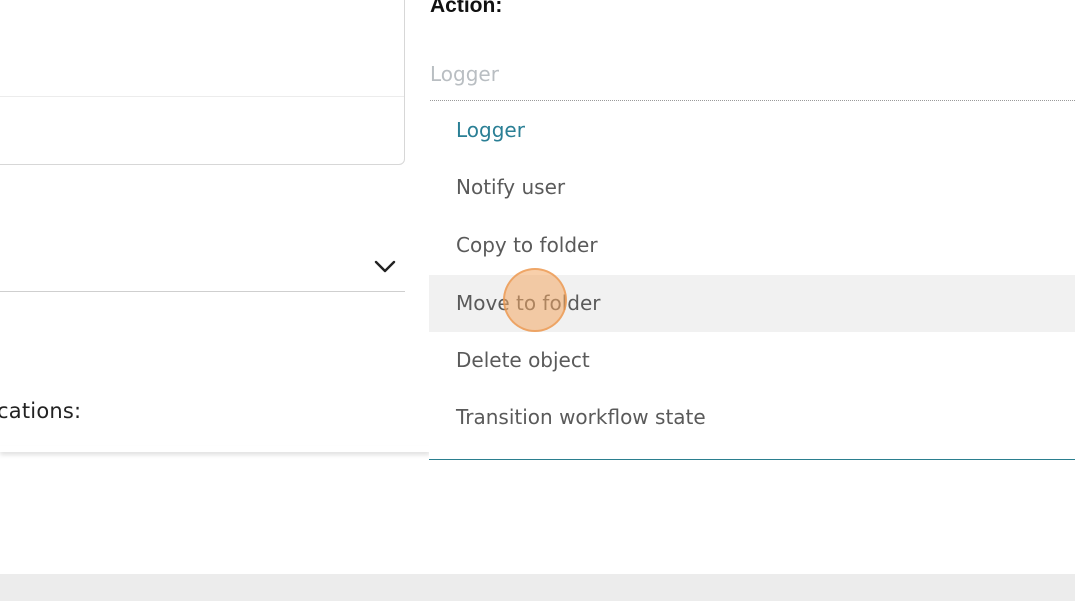  Describe the element at coordinates (752, 417) in the screenshot. I see `option-transition-workflow-state: Transition workflow state` at that location.